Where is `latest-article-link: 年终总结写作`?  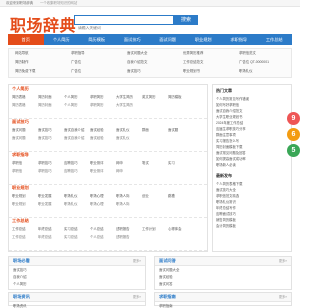
latest-article-link: 年终总结写作 is located at coordinates (226, 207).